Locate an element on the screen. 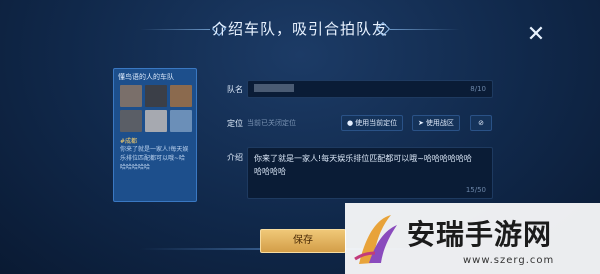  intro-textarea: 你来了就是一家人!每天娱乐排位匹配都可以哦~哈哈哈哈哈哈 哈哈哈哈 15/50 is located at coordinates (370, 173).